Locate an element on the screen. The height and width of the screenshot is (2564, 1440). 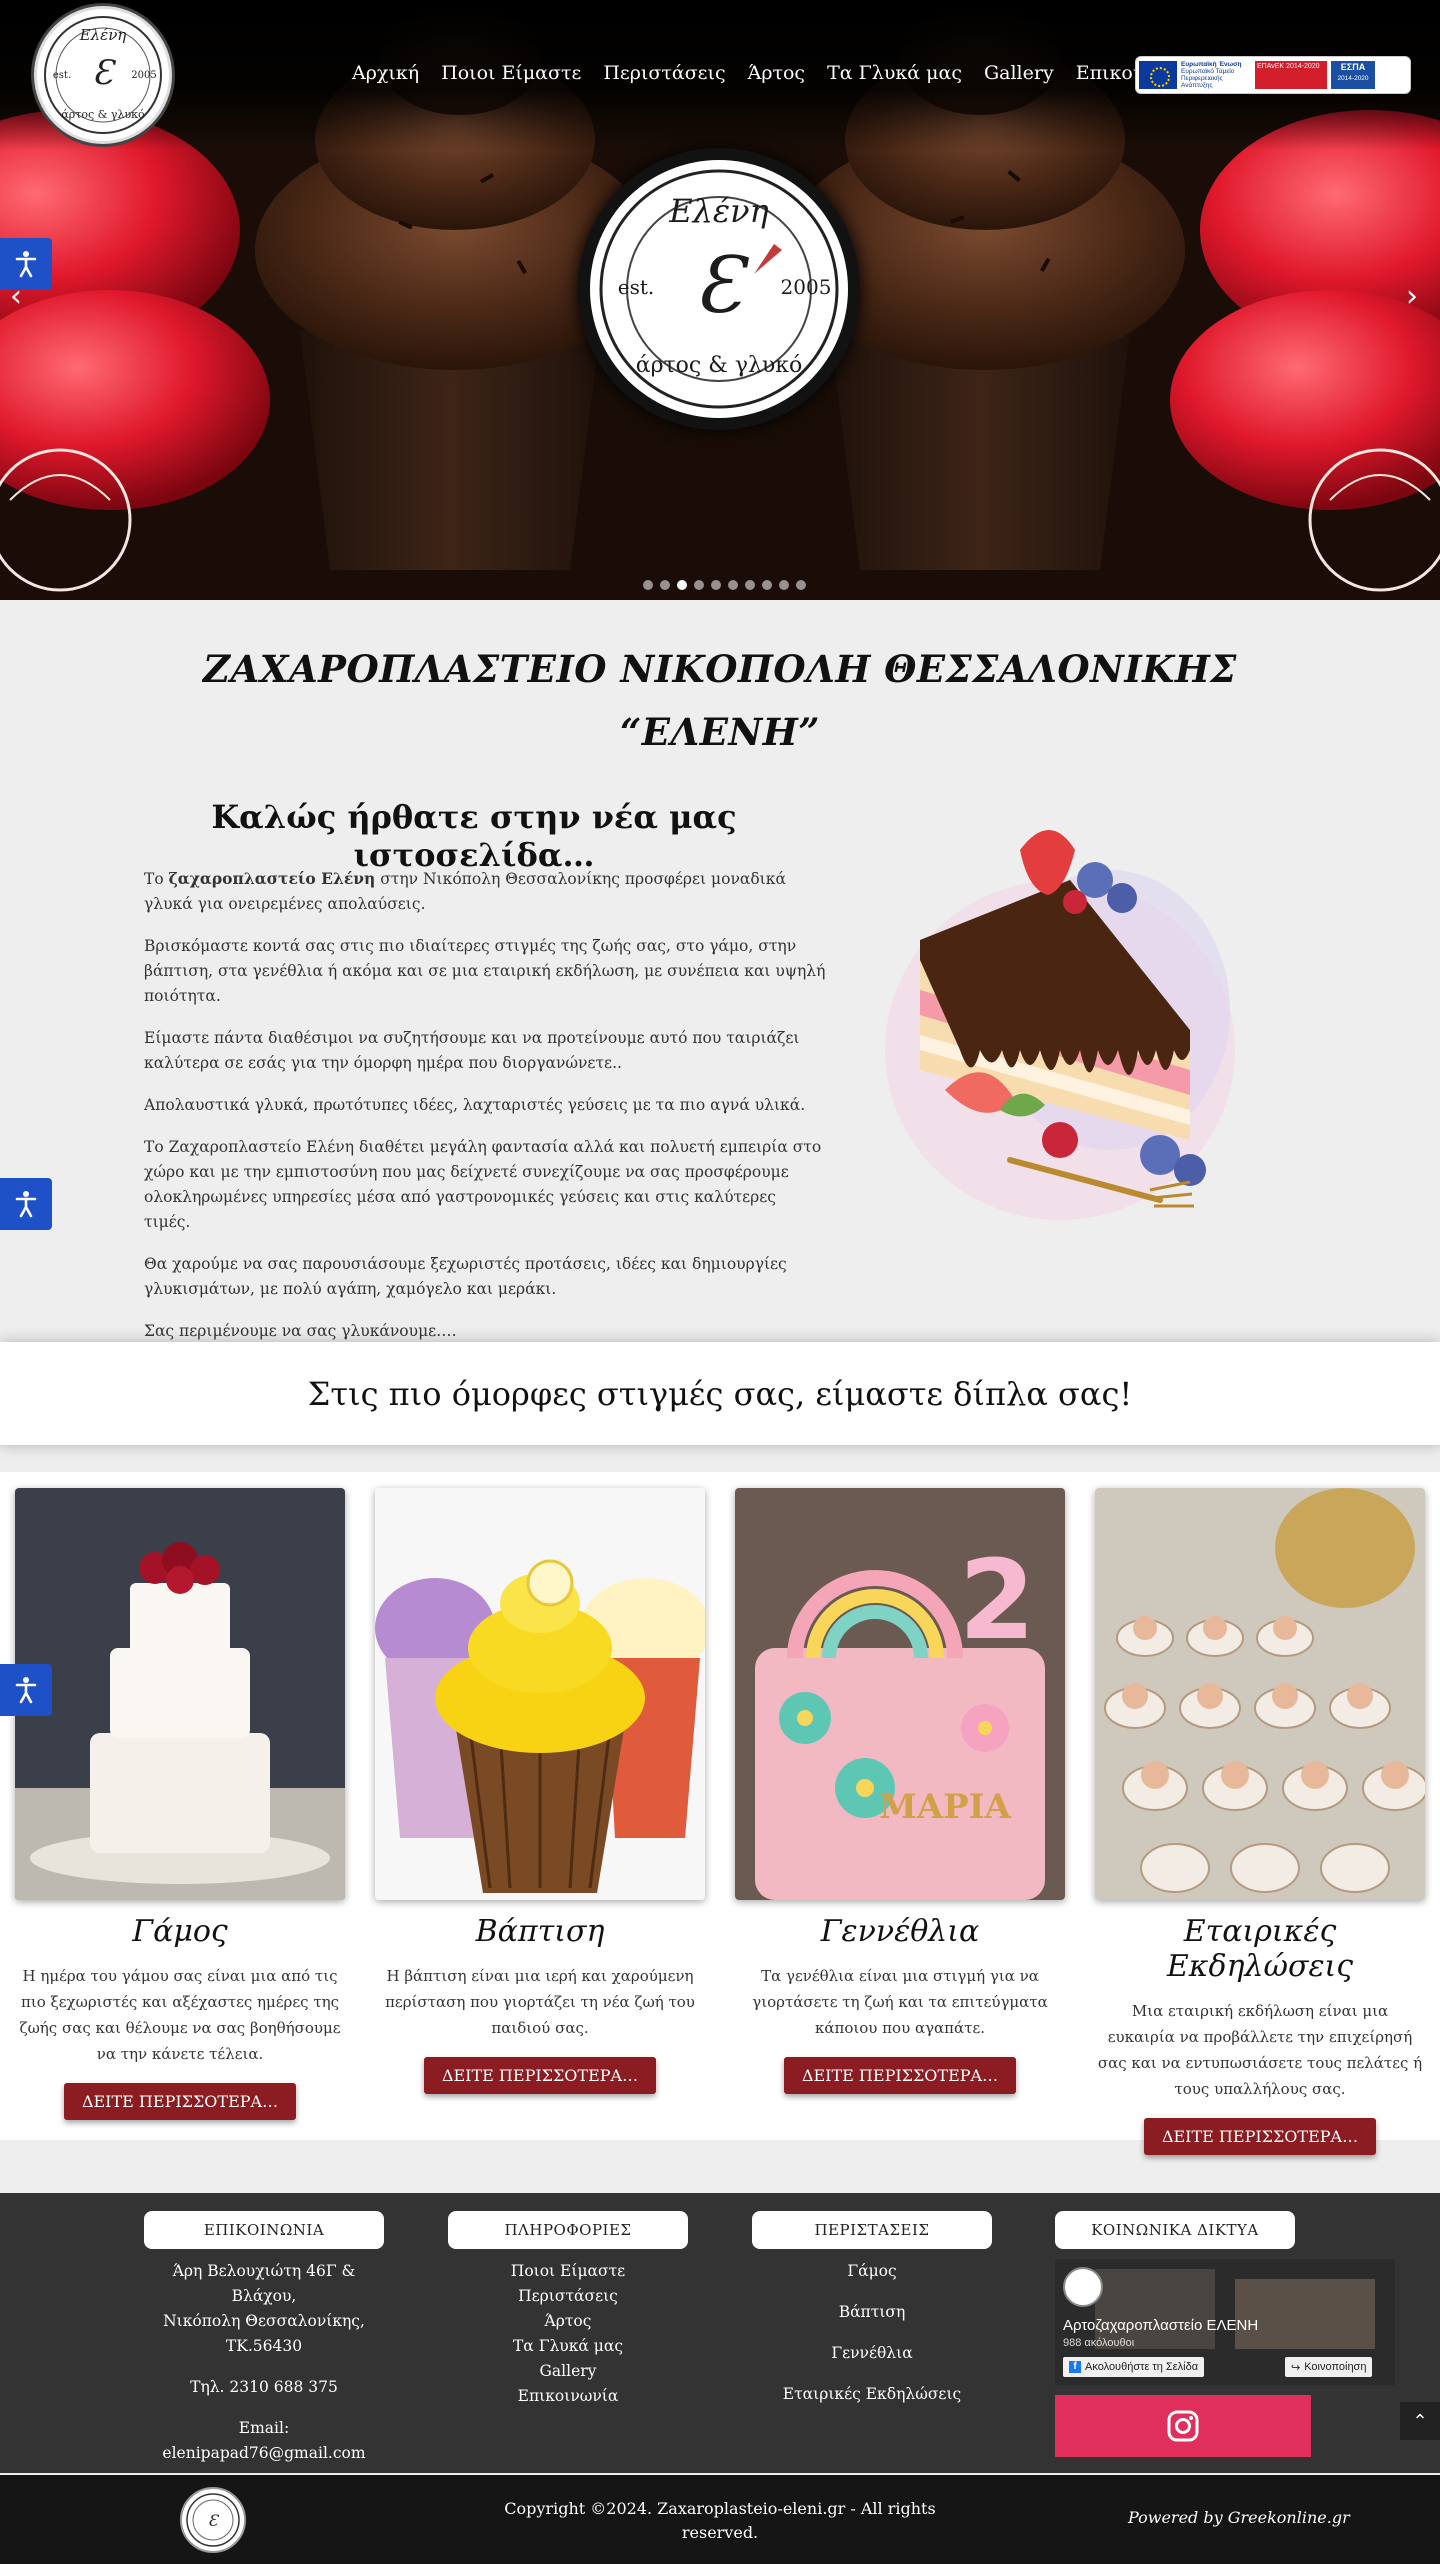
nav-gallery: Gallery is located at coordinates (1019, 73).